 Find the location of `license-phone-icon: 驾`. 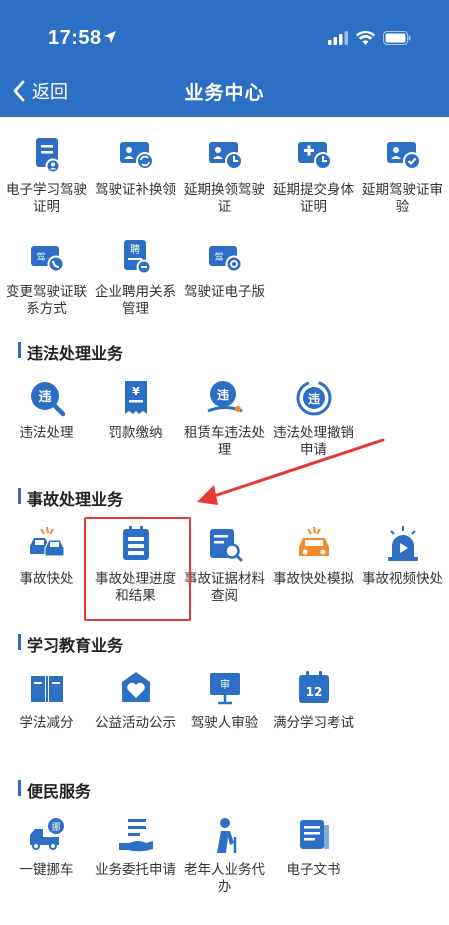

license-phone-icon: 驾 is located at coordinates (47, 259).